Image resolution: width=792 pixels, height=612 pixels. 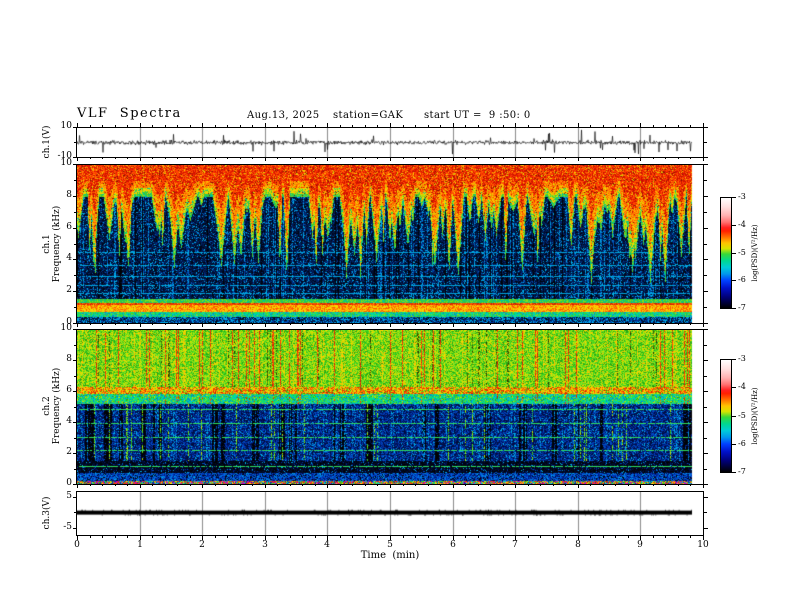 What do you see at coordinates (477, 115) in the screenshot?
I see `start-ut-label: start UT = 9 :50: 0` at bounding box center [477, 115].